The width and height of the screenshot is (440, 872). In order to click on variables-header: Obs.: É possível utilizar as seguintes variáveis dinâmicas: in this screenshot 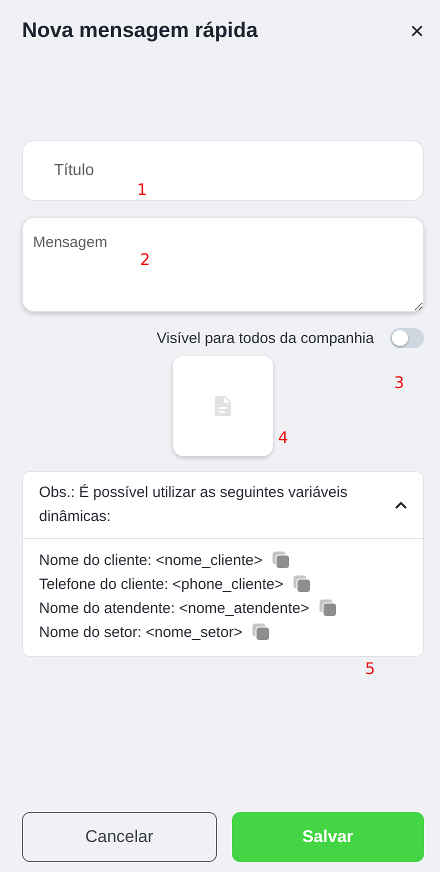, I will do `click(223, 505)`.